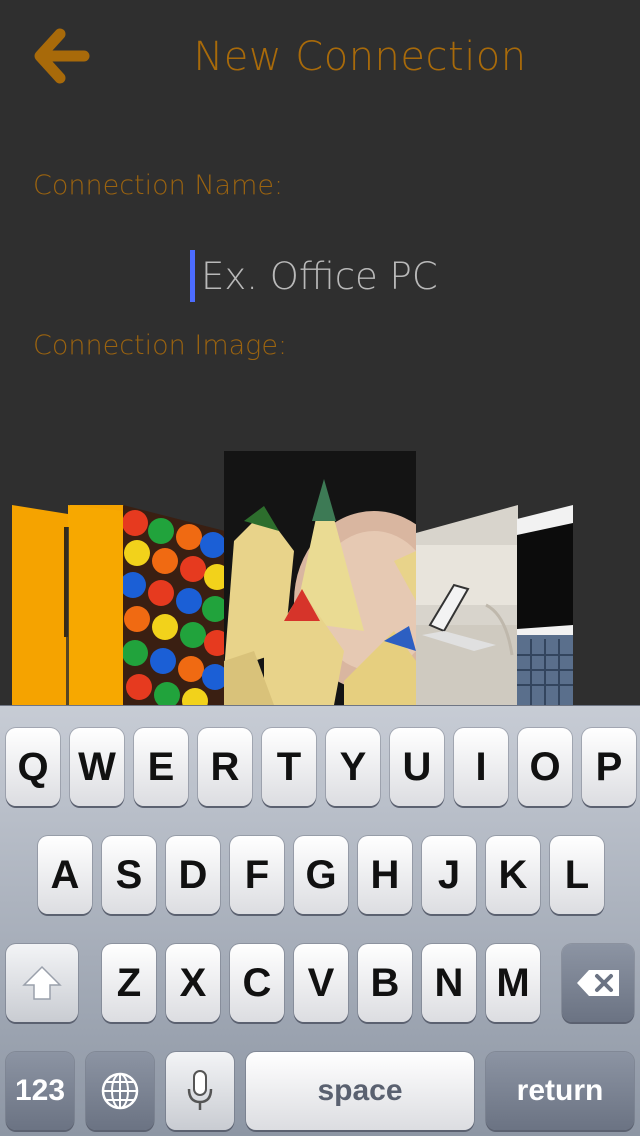 Image resolution: width=640 pixels, height=1136 pixels. I want to click on key-p: P, so click(609, 767).